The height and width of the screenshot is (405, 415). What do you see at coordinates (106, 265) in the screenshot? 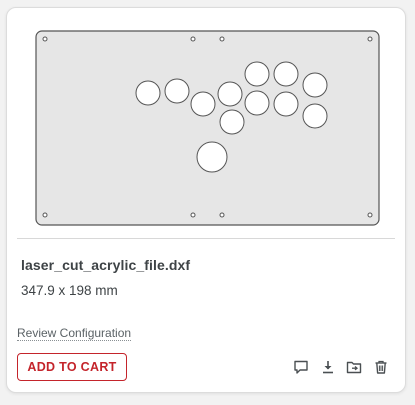
I see `file-name: laser_cut_acrylic_file.dxf` at bounding box center [106, 265].